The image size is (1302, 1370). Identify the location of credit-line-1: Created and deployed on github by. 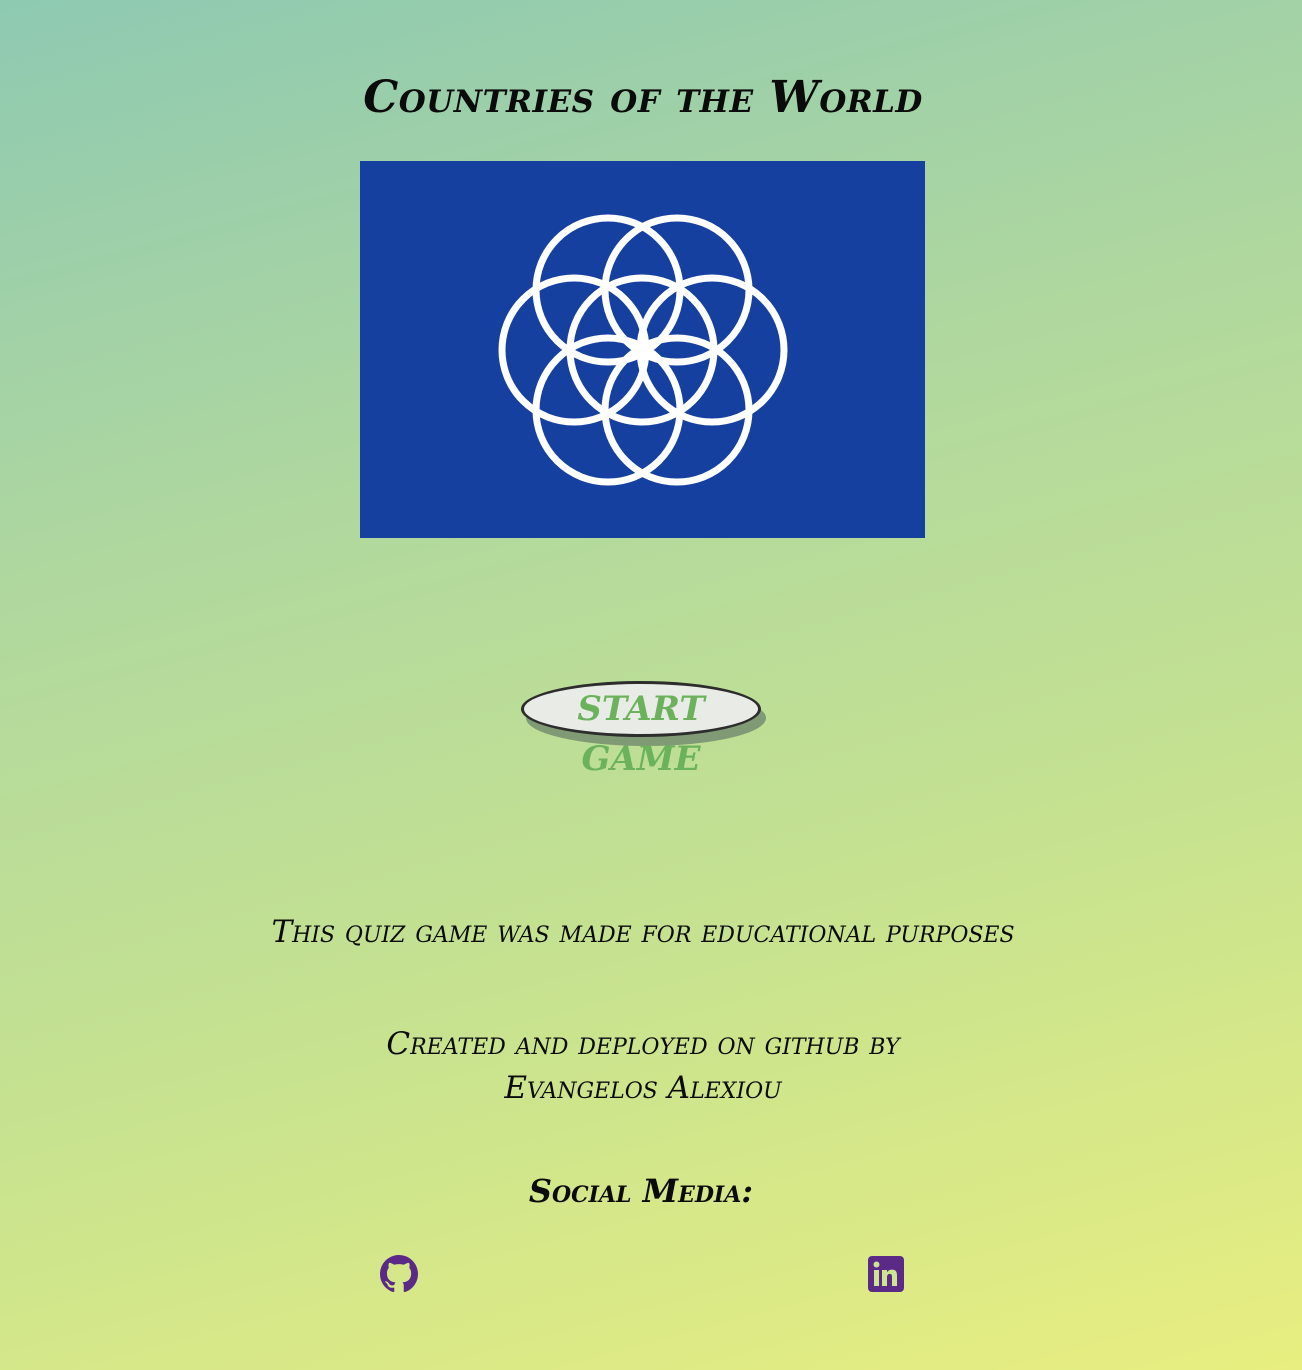
(643, 1044).